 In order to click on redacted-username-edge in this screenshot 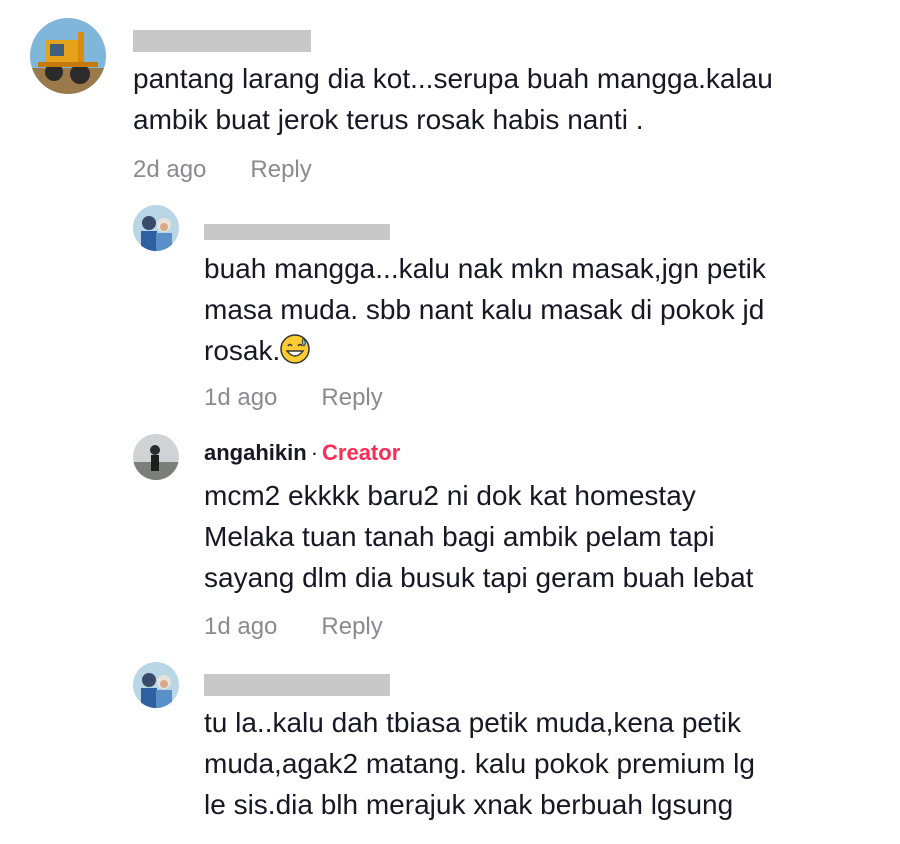, I will do `click(297, 227)`.